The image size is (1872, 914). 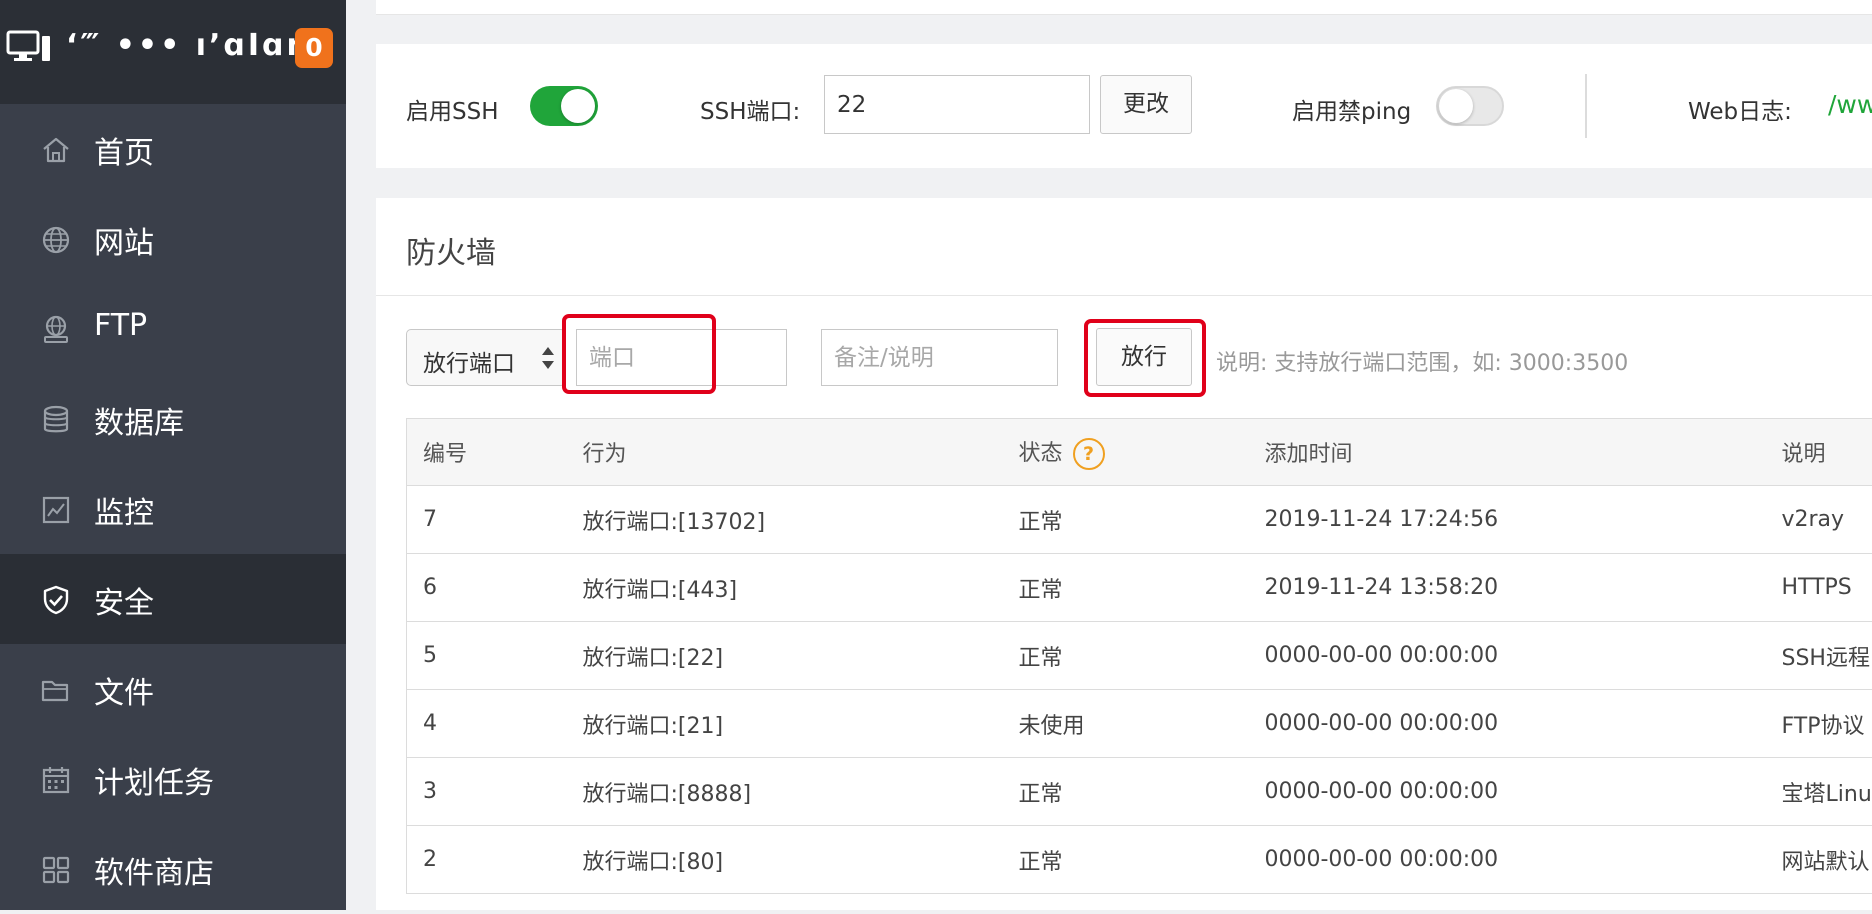 What do you see at coordinates (957, 104) in the screenshot?
I see `ssh-port-input` at bounding box center [957, 104].